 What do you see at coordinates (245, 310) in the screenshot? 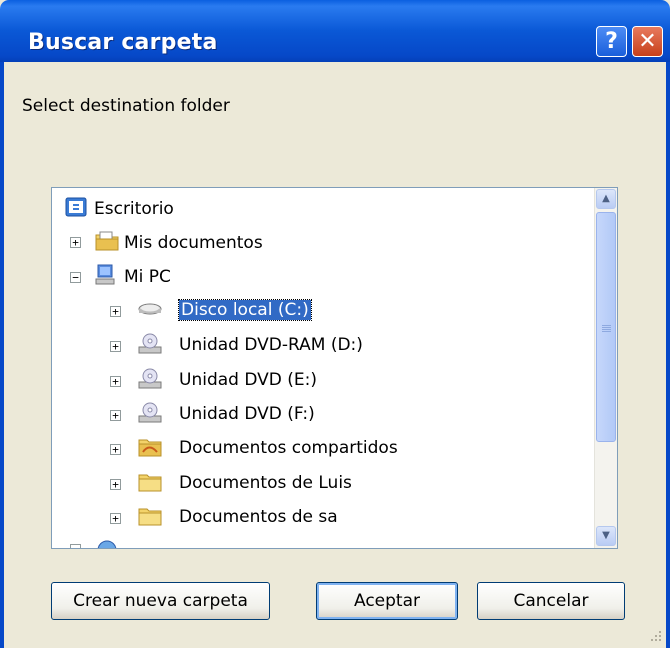
I see `tree-item-label: Disco local (C:)` at bounding box center [245, 310].